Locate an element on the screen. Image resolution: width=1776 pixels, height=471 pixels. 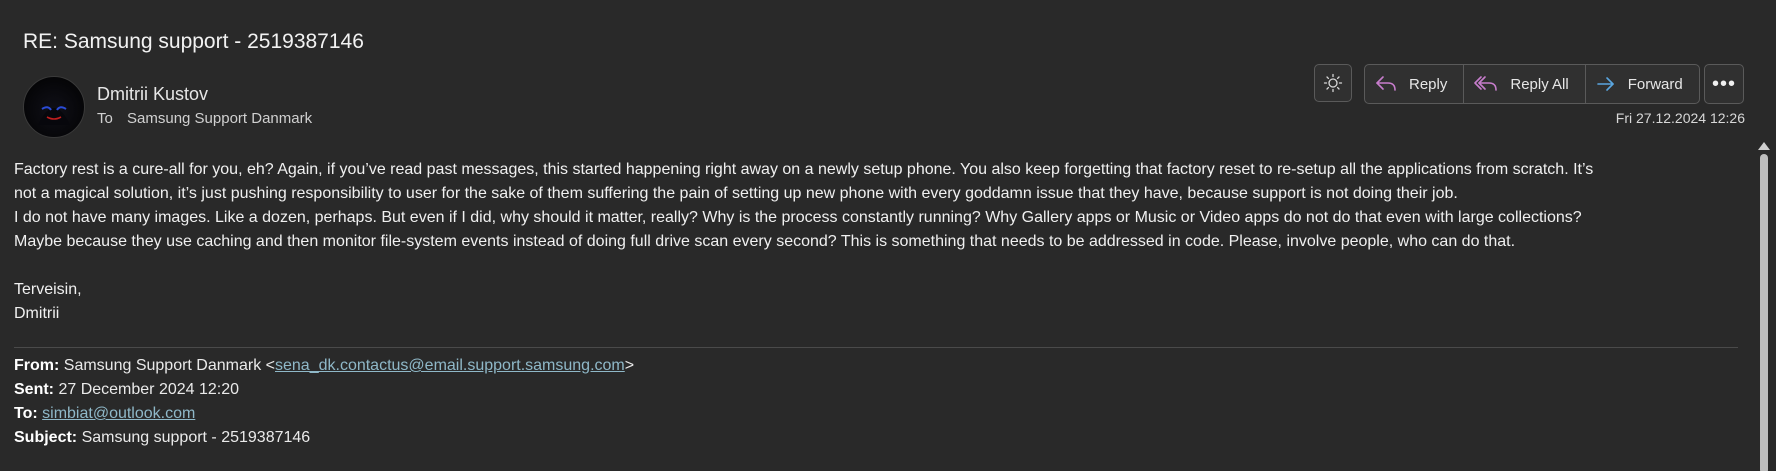
forward-label: Forward is located at coordinates (1655, 84).